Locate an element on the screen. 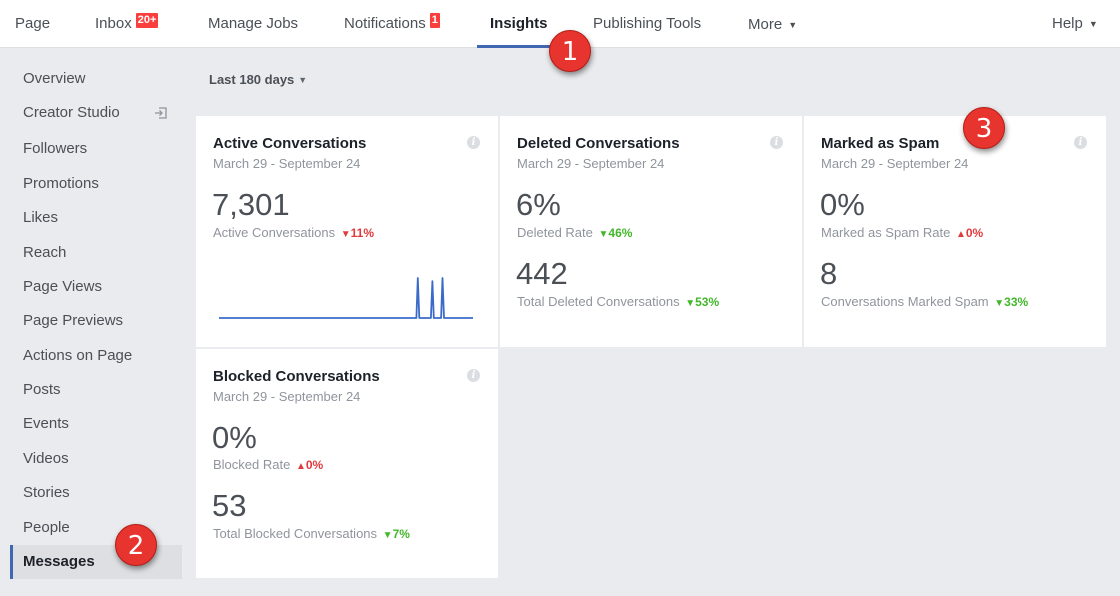 The image size is (1120, 596). nav-manage-jobs: Manage Jobs is located at coordinates (253, 24).